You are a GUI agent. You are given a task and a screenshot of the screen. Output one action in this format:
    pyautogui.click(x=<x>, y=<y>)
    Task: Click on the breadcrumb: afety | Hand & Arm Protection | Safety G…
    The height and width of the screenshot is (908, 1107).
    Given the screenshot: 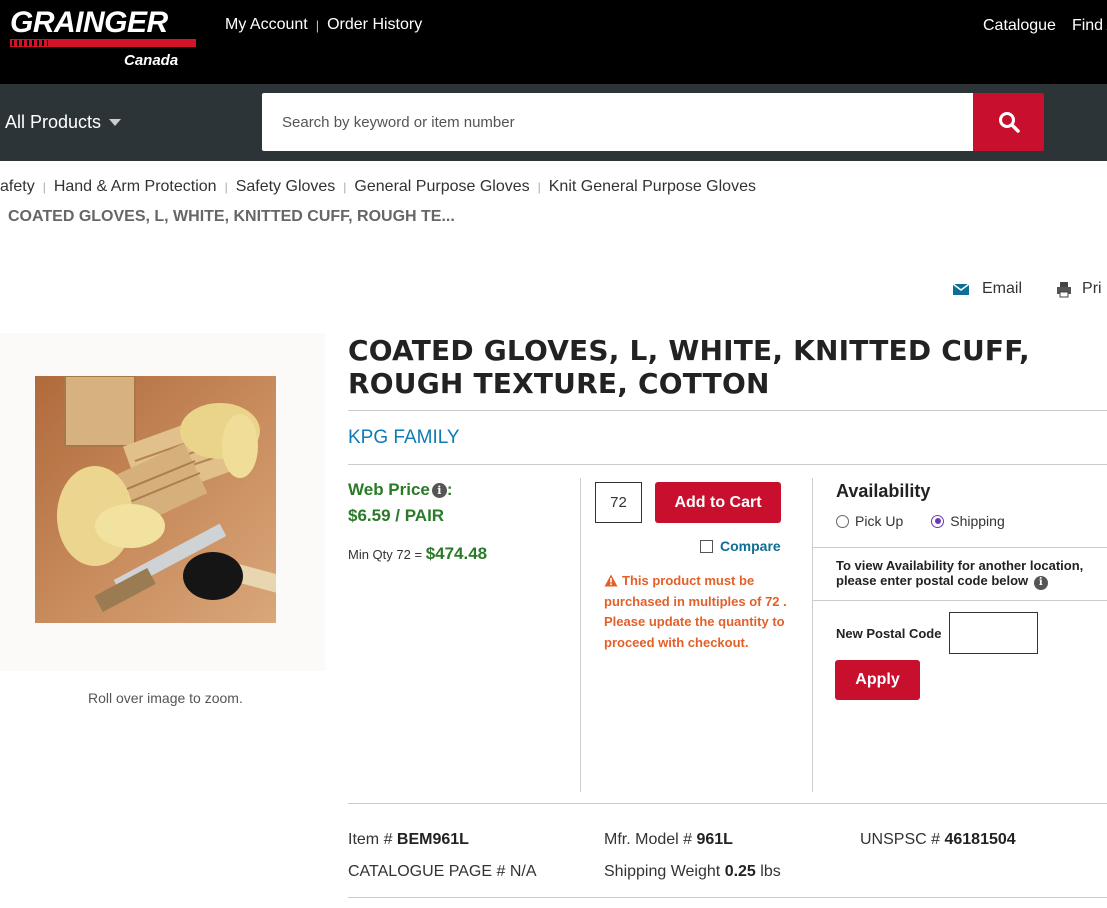 What is the action you would take?
    pyautogui.click(x=378, y=187)
    